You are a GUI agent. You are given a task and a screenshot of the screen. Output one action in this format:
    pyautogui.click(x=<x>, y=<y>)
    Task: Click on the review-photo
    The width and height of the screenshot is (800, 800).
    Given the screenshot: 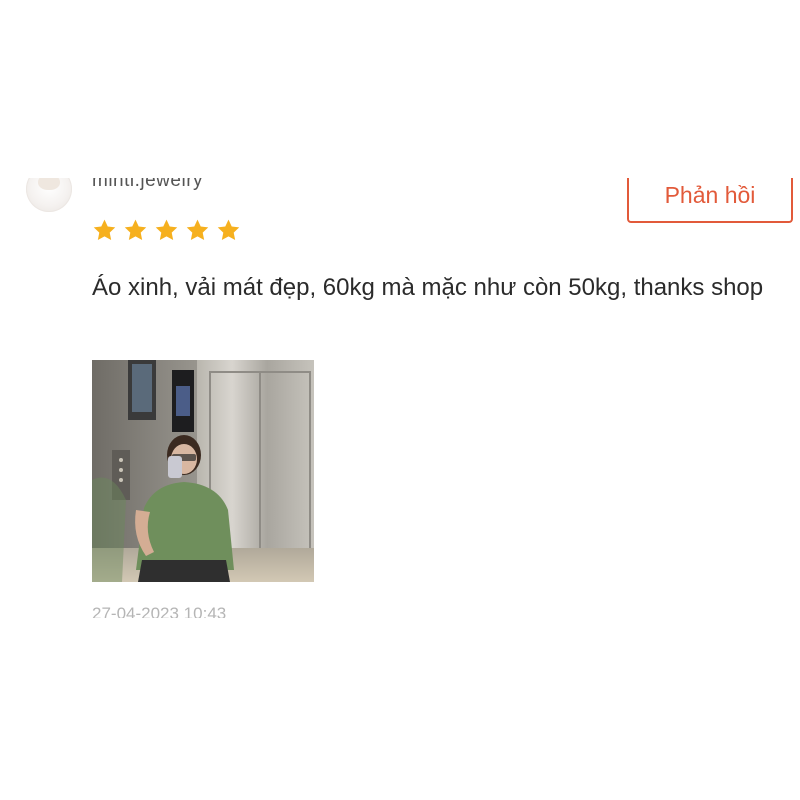 What is the action you would take?
    pyautogui.click(x=203, y=471)
    